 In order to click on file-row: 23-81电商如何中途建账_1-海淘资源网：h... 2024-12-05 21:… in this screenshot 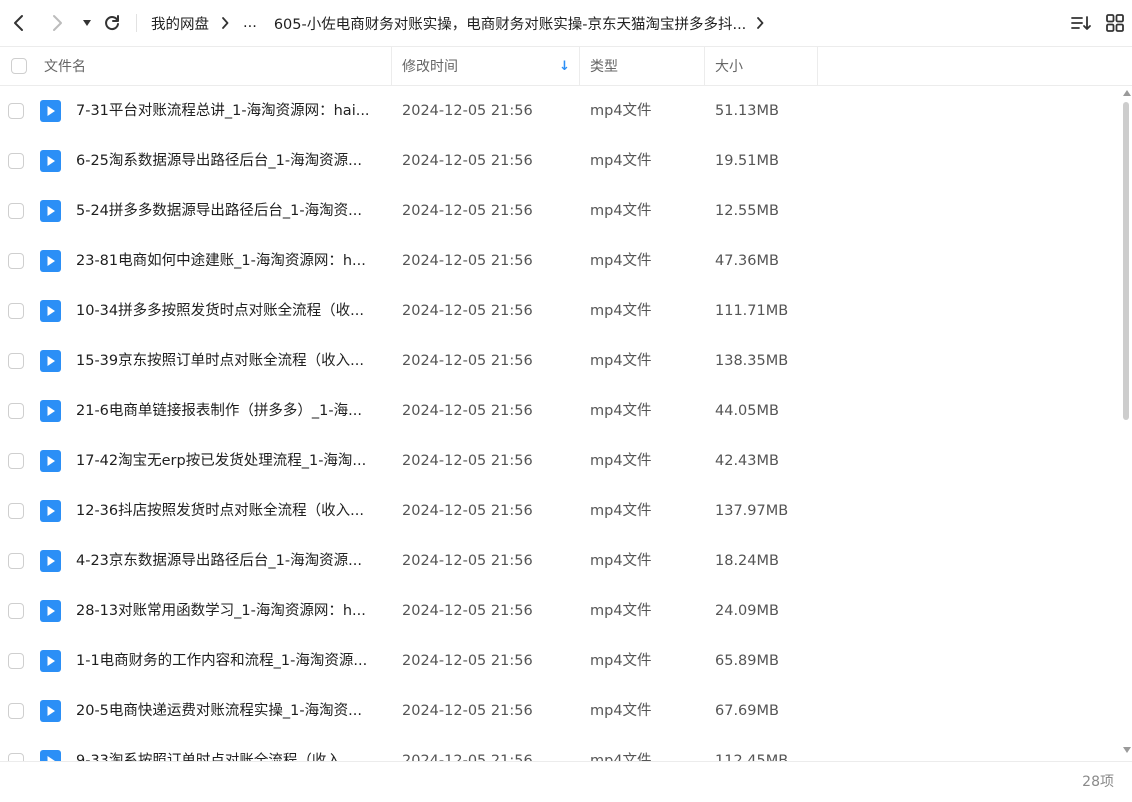, I will do `click(560, 261)`.